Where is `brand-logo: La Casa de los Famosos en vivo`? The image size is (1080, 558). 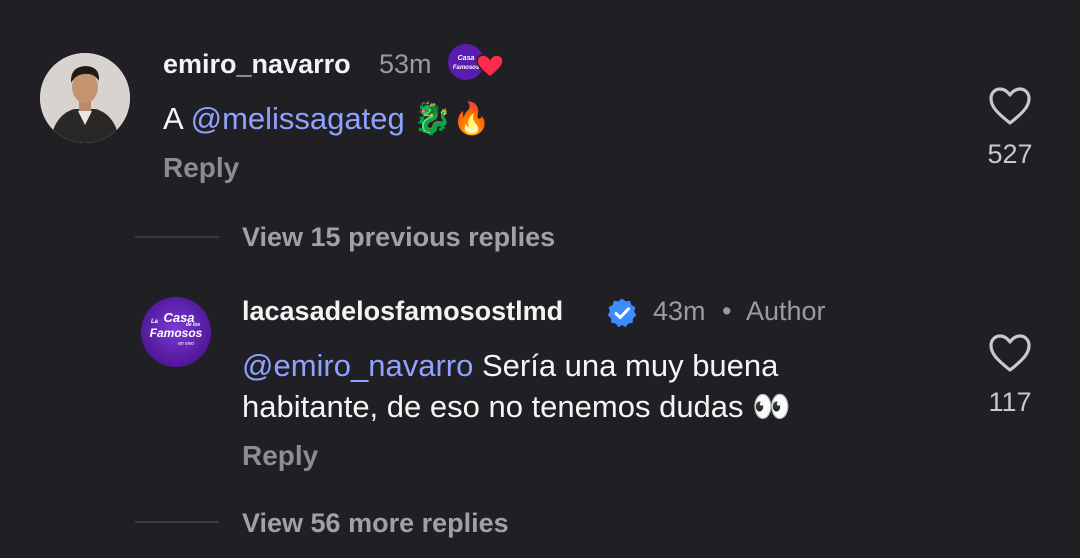 brand-logo: La Casa de los Famosos en vivo is located at coordinates (176, 332).